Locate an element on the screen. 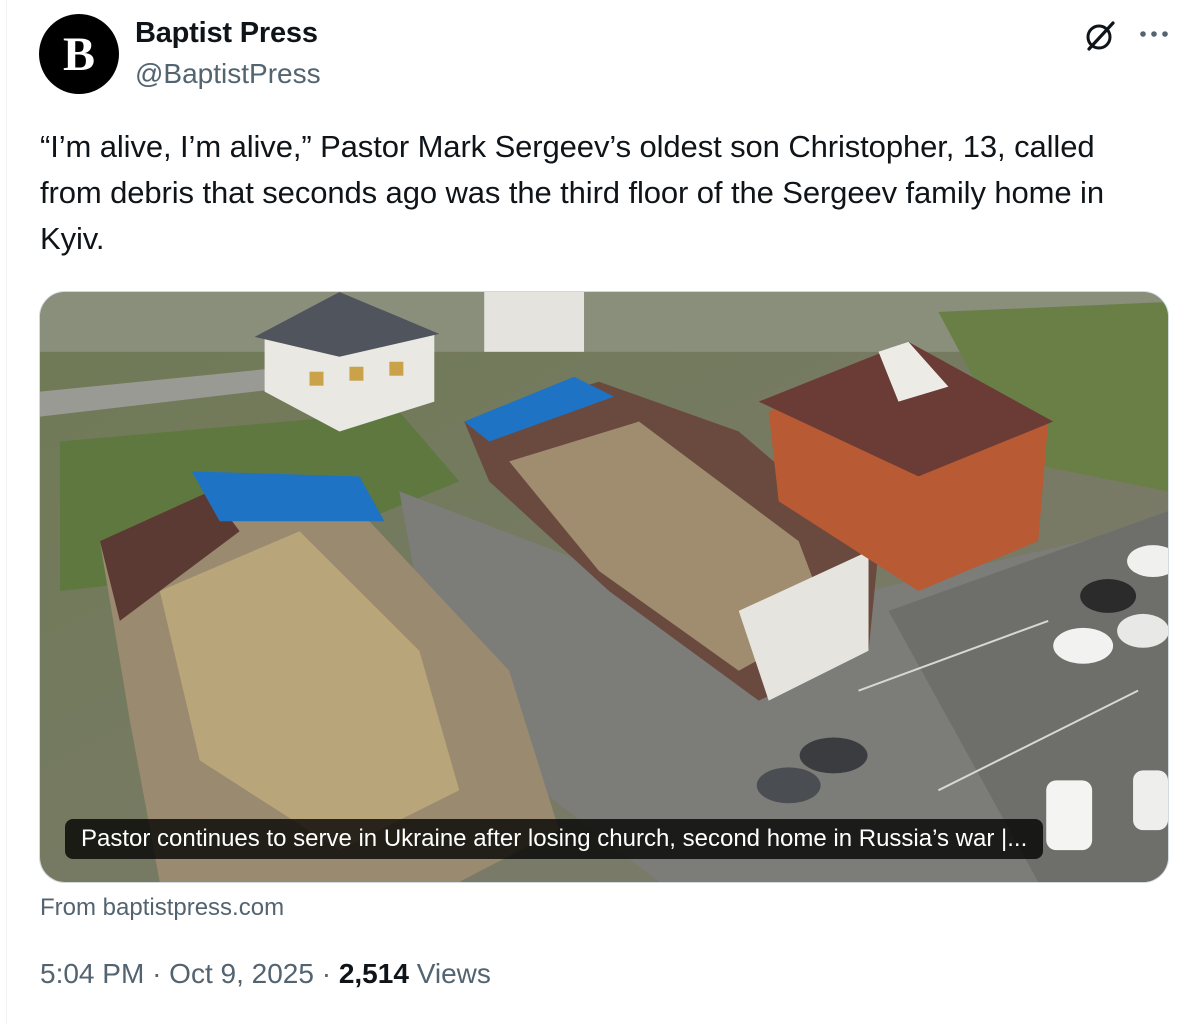 Image resolution: width=1200 pixels, height=1024 pixels. grok-icon is located at coordinates (1100, 36).